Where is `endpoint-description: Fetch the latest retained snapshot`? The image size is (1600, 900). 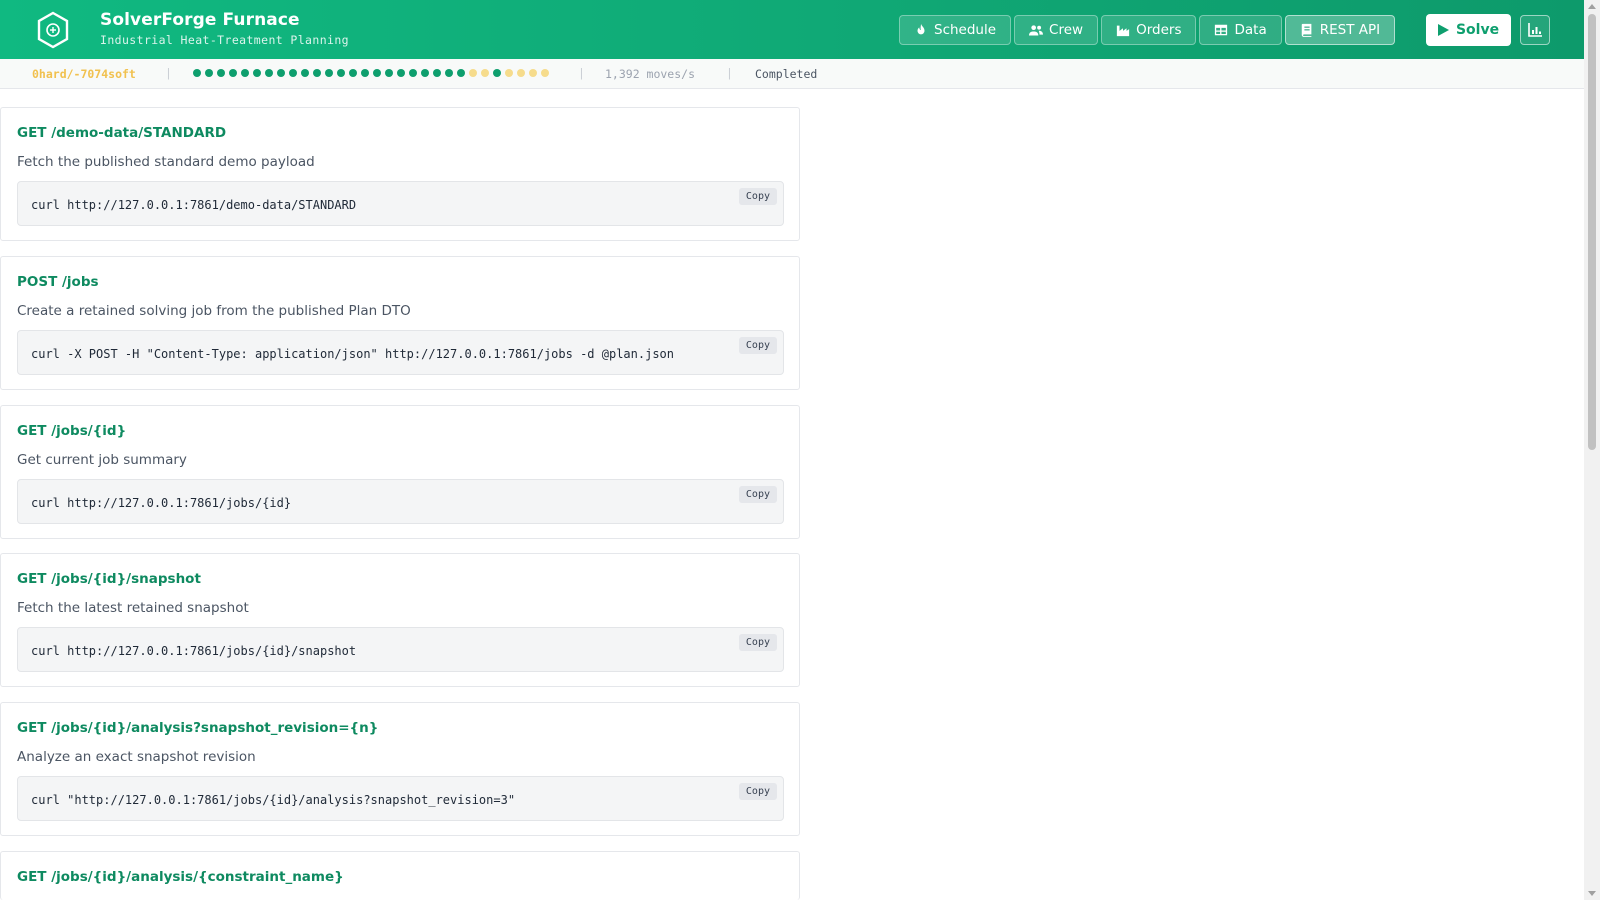 endpoint-description: Fetch the latest retained snapshot is located at coordinates (133, 608).